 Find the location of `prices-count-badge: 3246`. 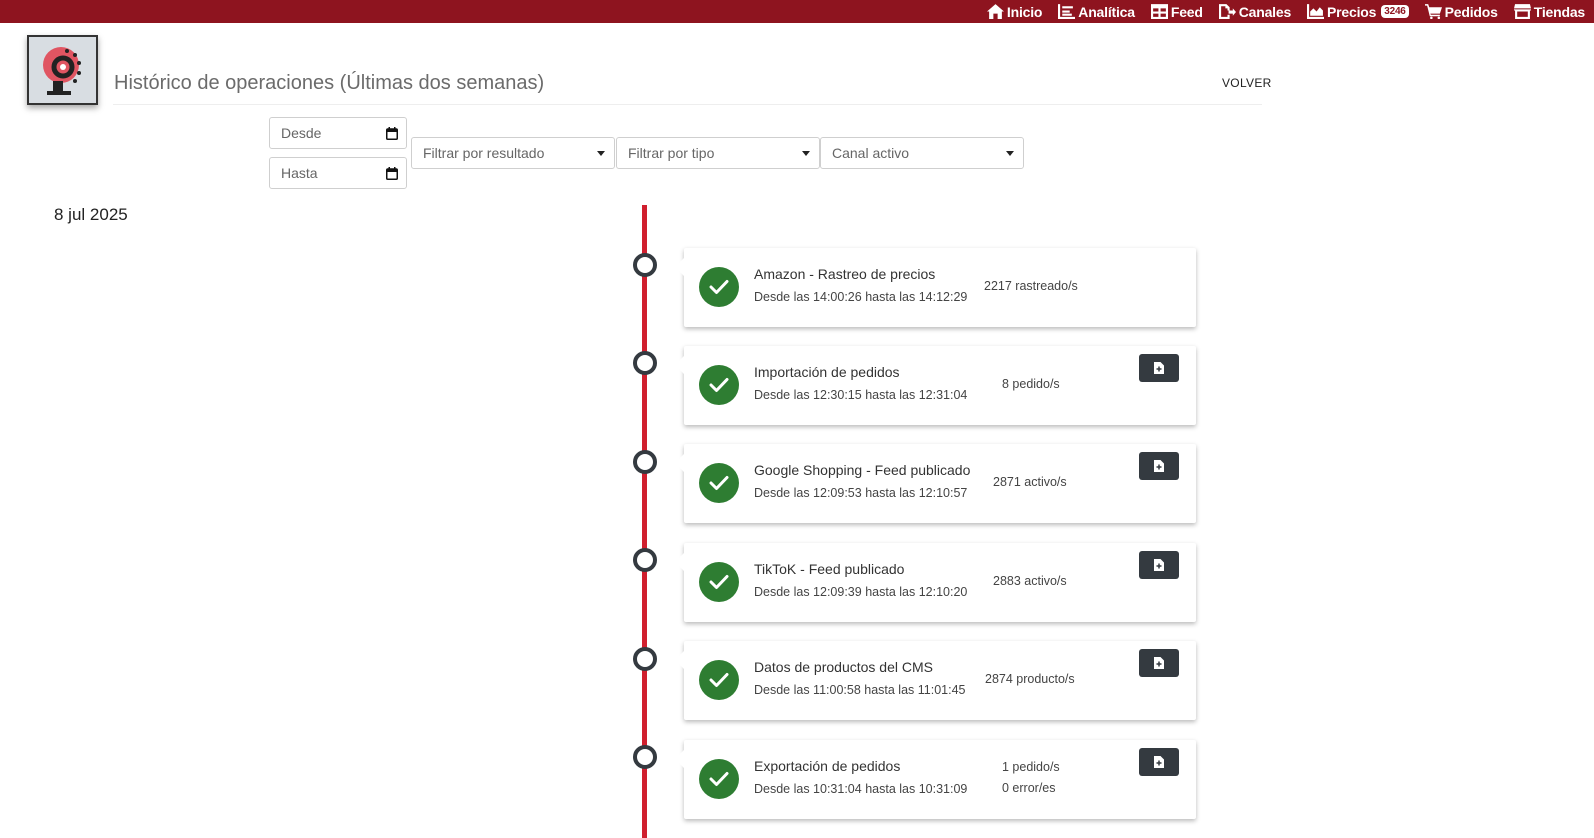

prices-count-badge: 3246 is located at coordinates (1395, 11).